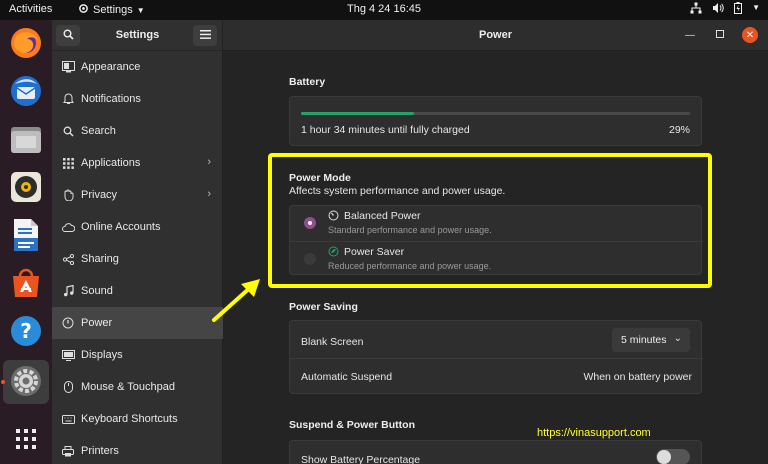  Describe the element at coordinates (651, 340) in the screenshot. I see `blank-screen-dropdown: 5 minutes ⌄` at that location.